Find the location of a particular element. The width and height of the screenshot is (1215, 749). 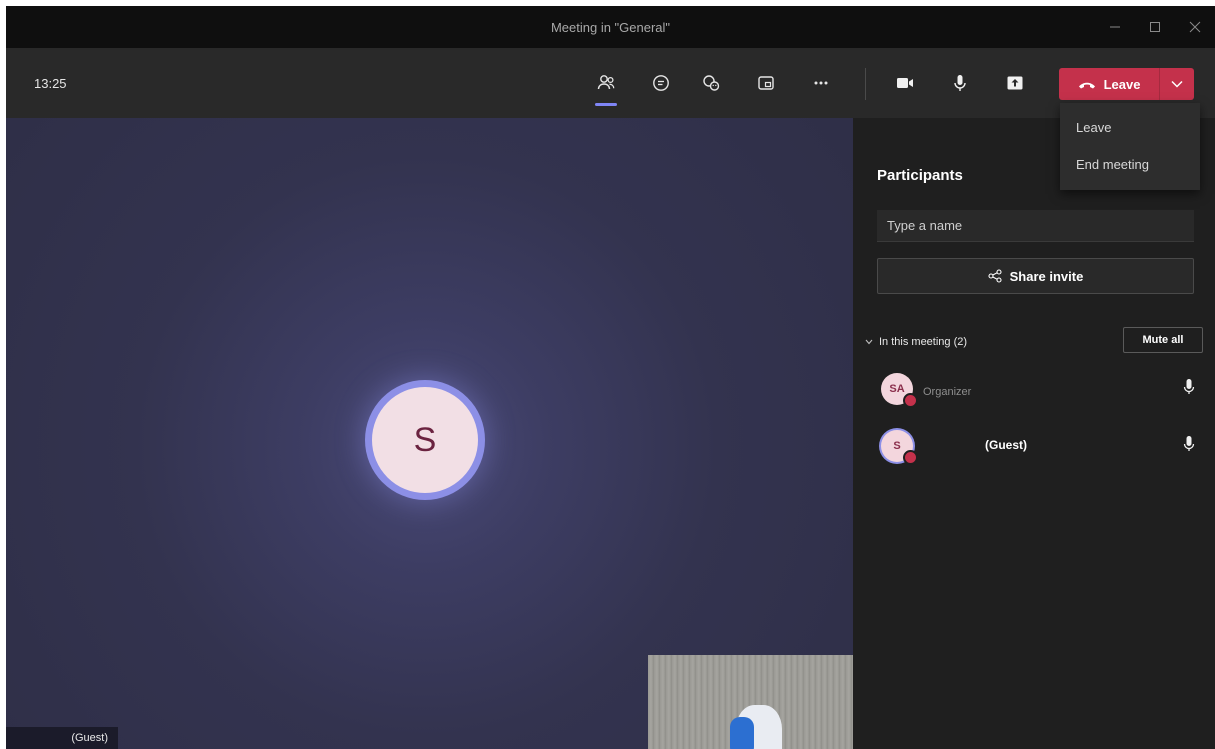

video-object-accent is located at coordinates (742, 733).